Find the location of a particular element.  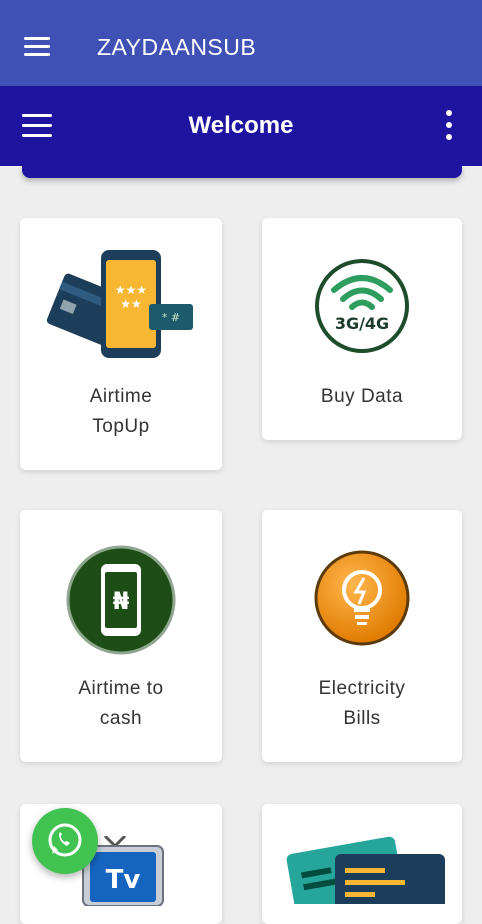

more-vert-icon is located at coordinates (449, 128).